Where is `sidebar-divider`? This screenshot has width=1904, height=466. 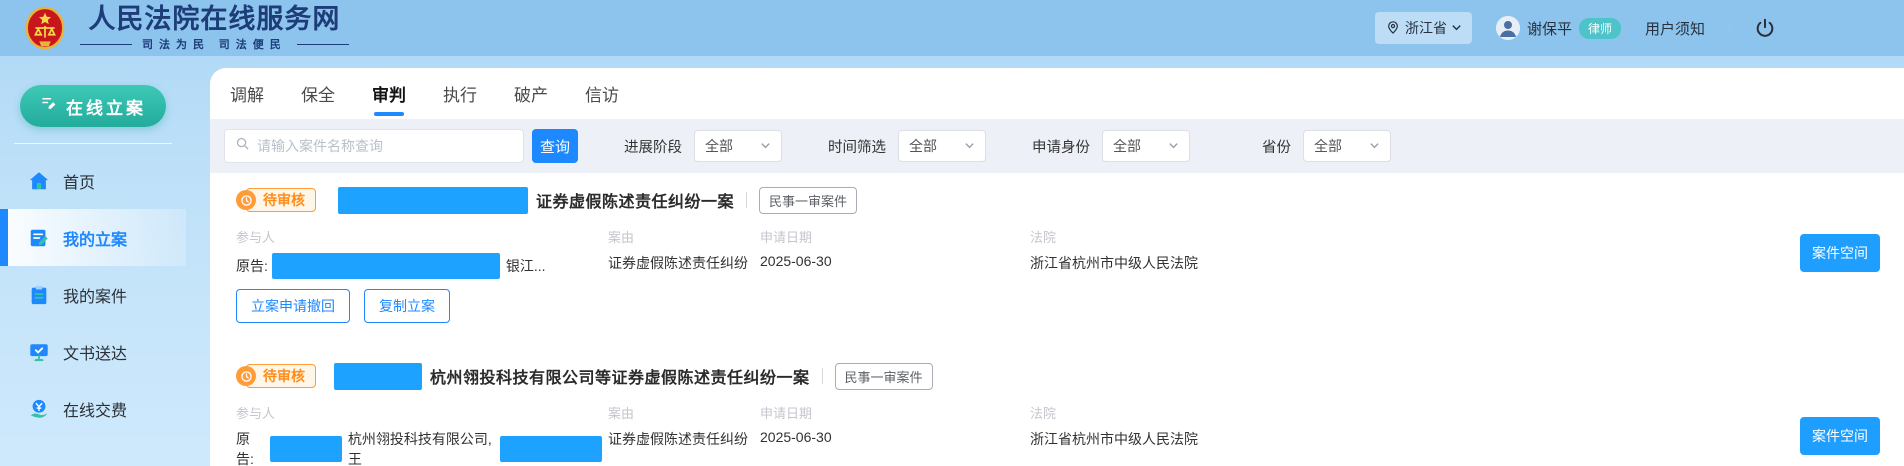
sidebar-divider is located at coordinates (93, 143).